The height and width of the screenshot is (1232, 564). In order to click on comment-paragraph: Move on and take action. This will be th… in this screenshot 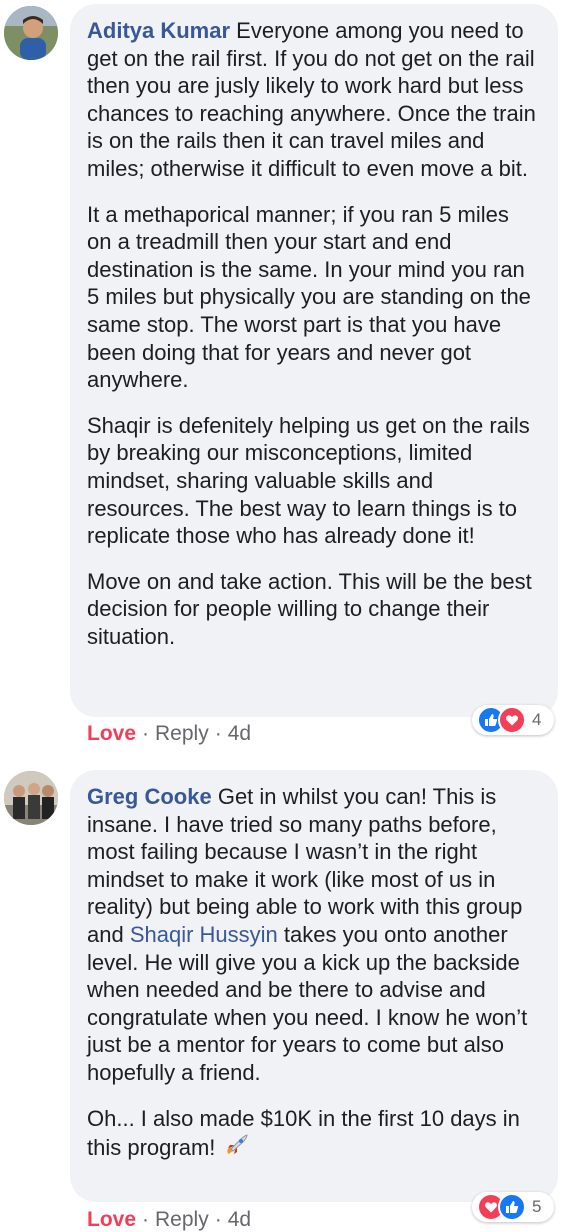, I will do `click(309, 608)`.